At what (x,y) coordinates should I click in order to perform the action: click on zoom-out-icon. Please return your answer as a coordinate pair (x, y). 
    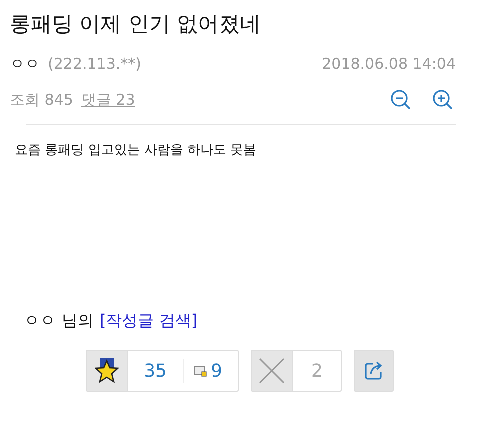
    Looking at the image, I should click on (401, 100).